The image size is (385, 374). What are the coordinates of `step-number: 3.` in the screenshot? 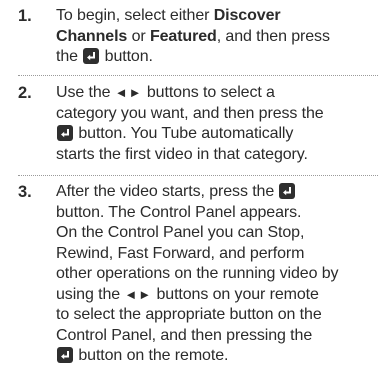 It's located at (25, 192).